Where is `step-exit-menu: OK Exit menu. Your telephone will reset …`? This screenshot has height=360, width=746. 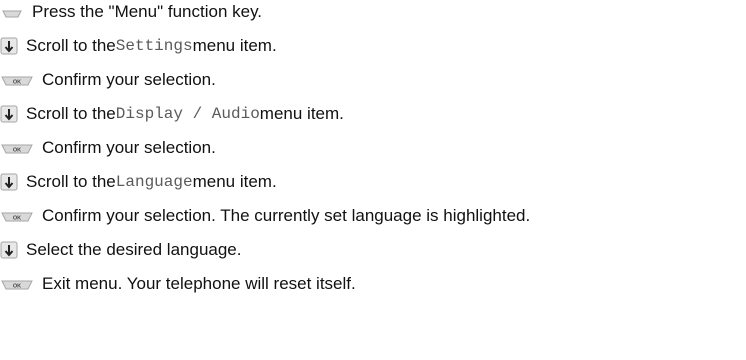
step-exit-menu: OK Exit menu. Your telephone will reset … is located at coordinates (178, 284).